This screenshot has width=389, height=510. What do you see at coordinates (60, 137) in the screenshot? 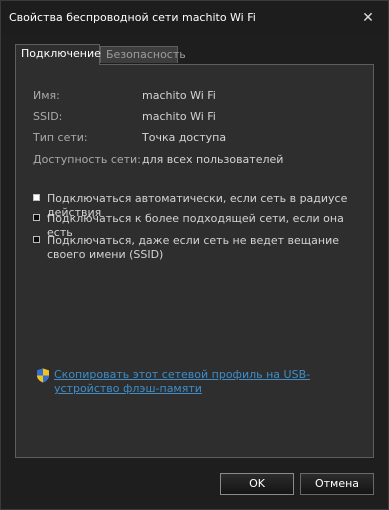
I see `property-label: Тип сети:` at bounding box center [60, 137].